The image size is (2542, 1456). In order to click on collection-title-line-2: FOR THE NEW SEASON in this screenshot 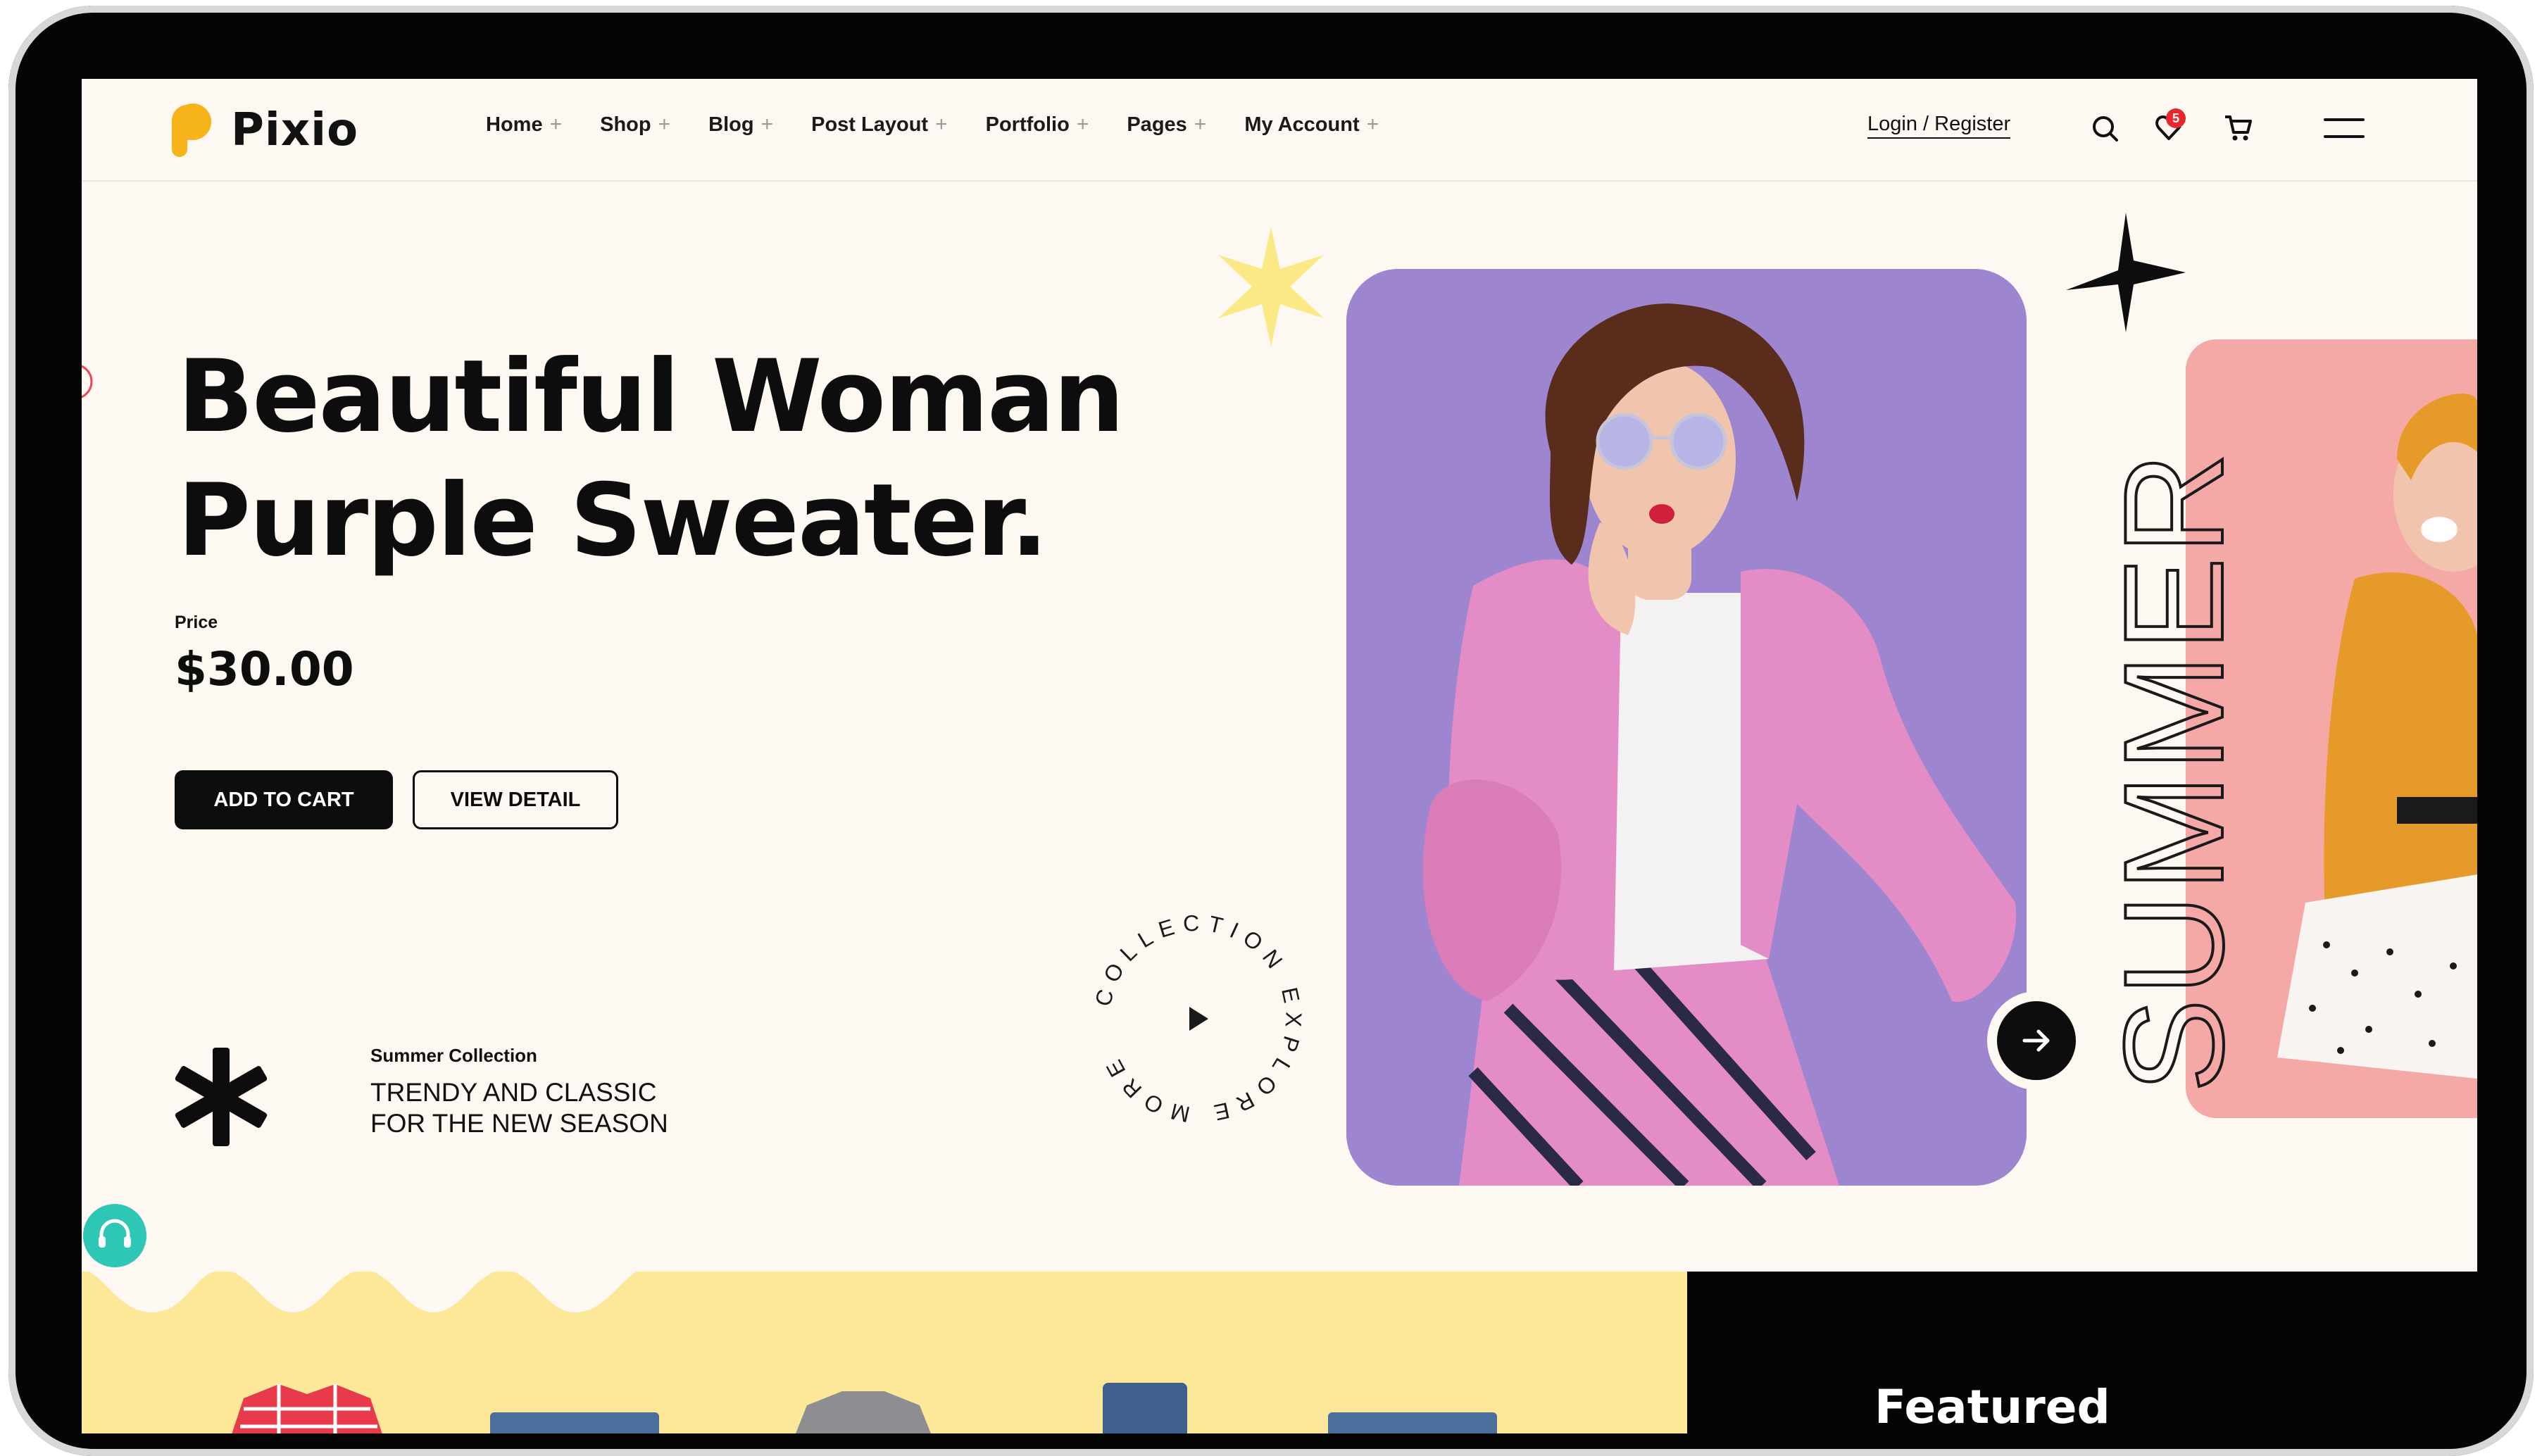, I will do `click(519, 1123)`.